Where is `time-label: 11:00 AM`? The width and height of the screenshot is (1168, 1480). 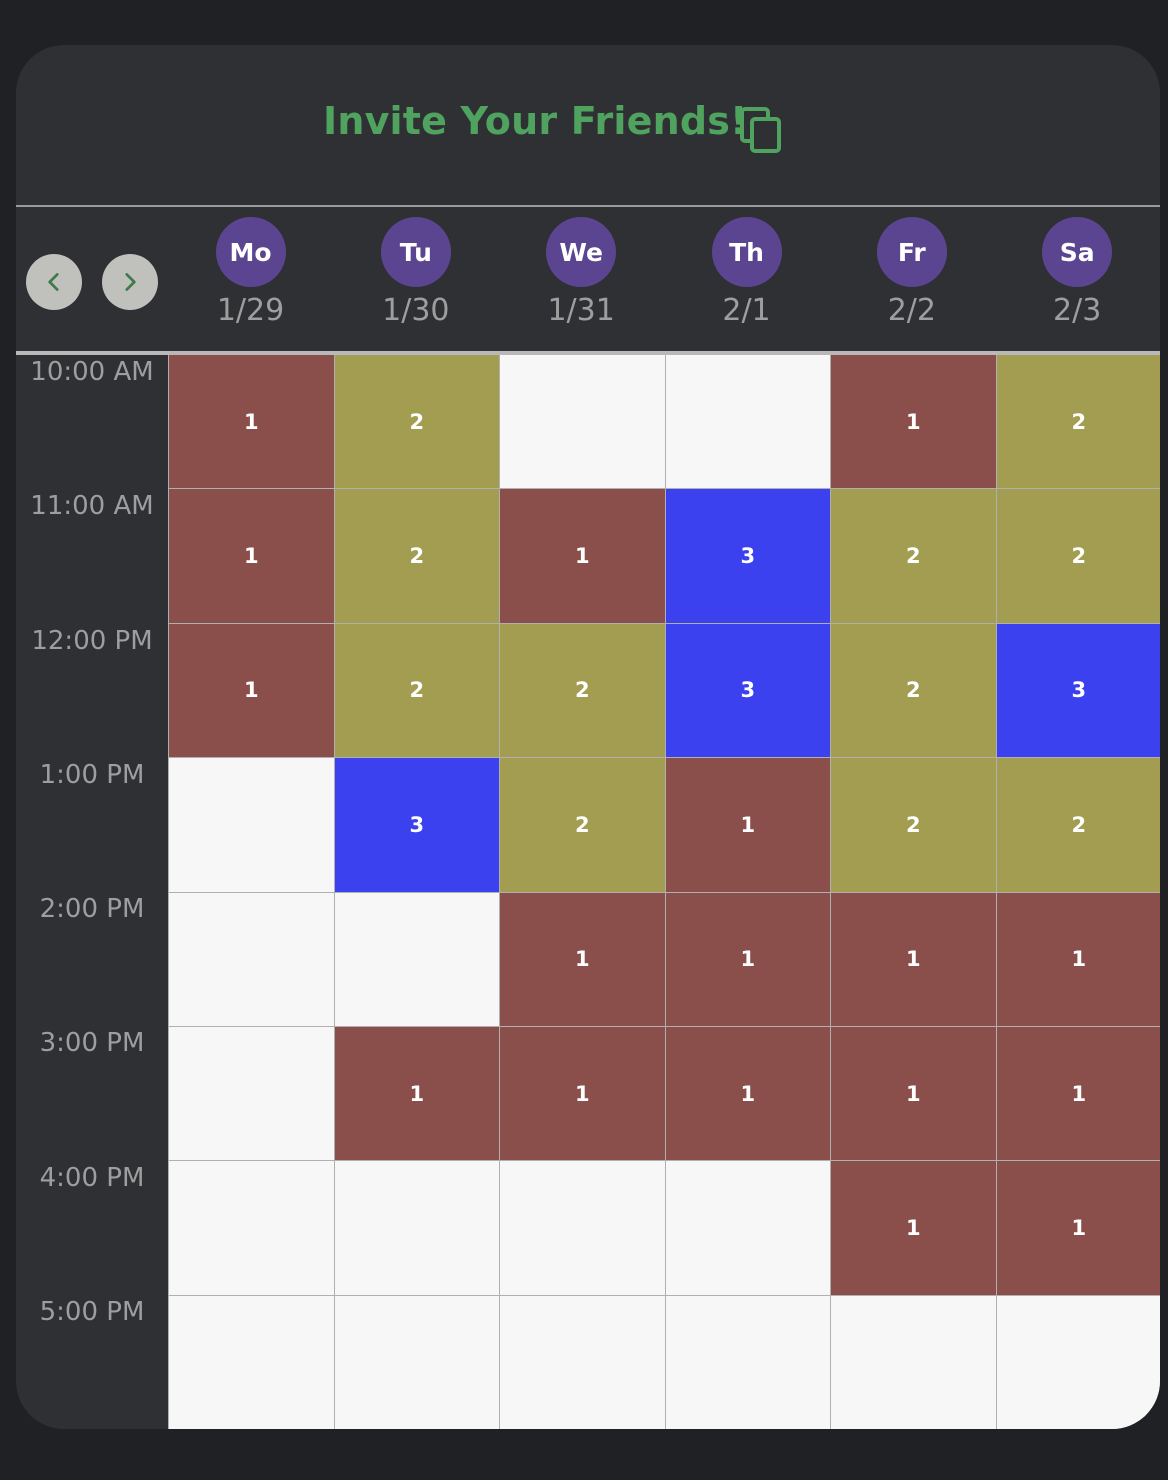 time-label: 11:00 AM is located at coordinates (92, 506).